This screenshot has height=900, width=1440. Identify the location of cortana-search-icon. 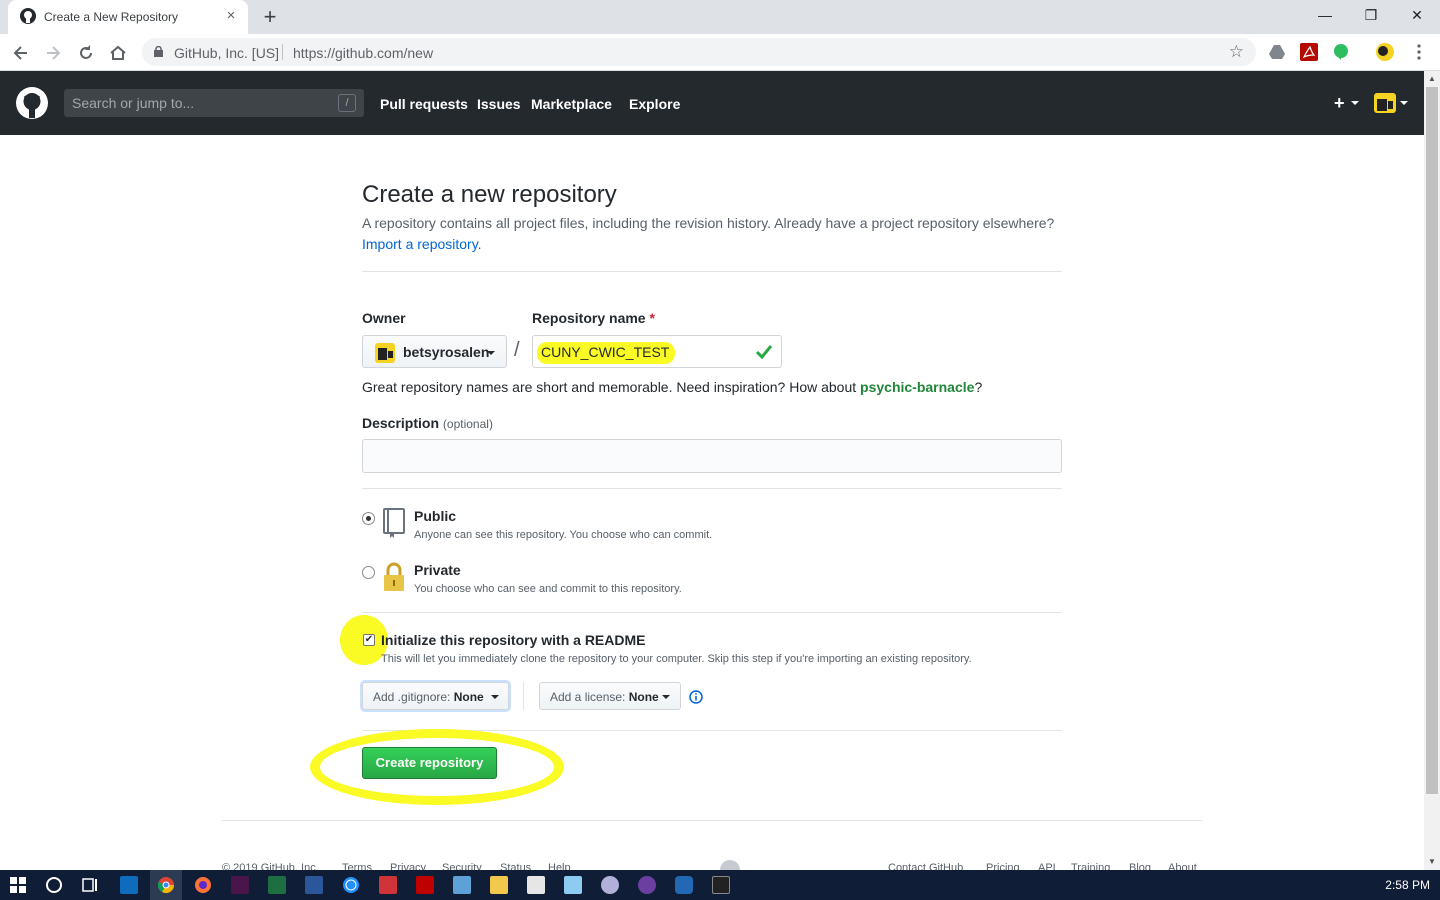
(54, 885).